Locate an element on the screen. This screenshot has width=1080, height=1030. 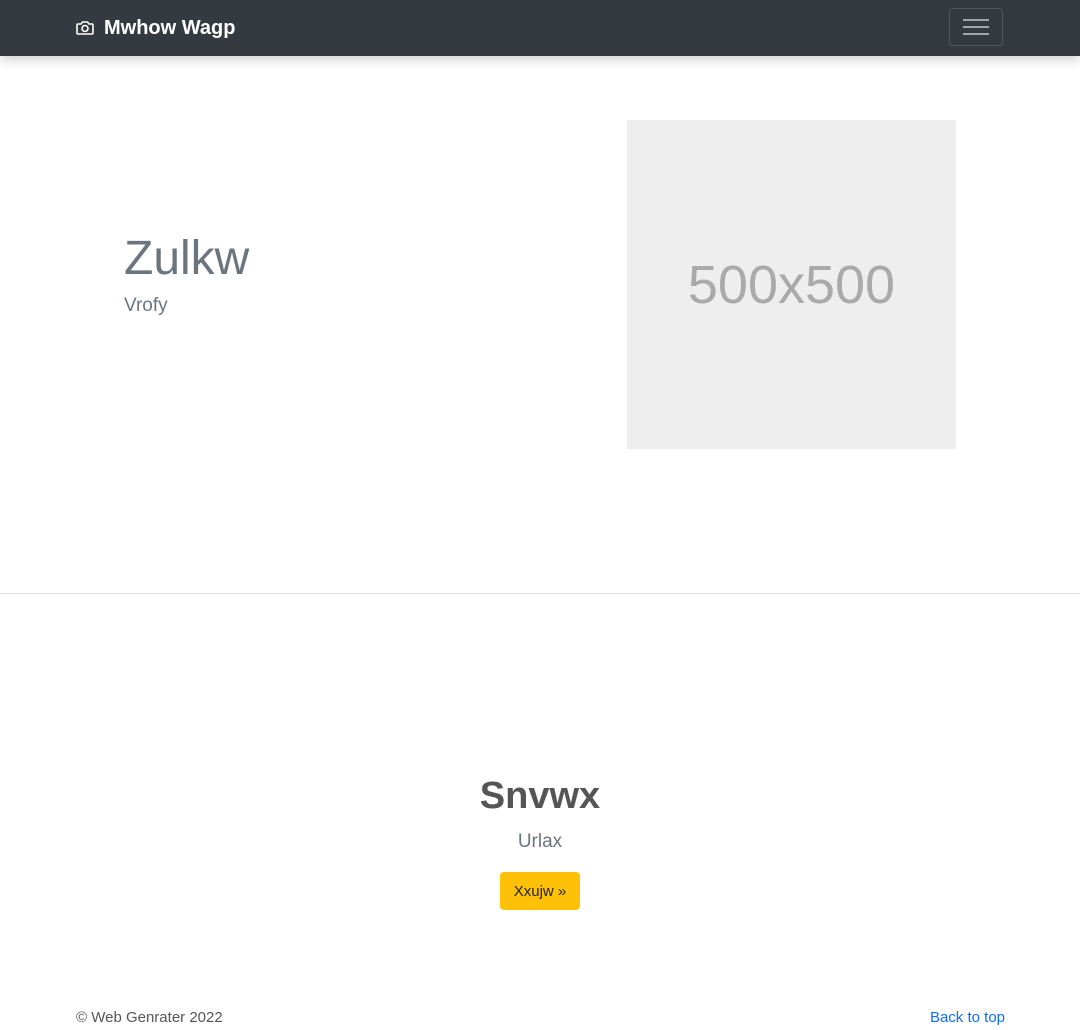
copyright-text: © Web Genrater 2022 is located at coordinates (149, 1017).